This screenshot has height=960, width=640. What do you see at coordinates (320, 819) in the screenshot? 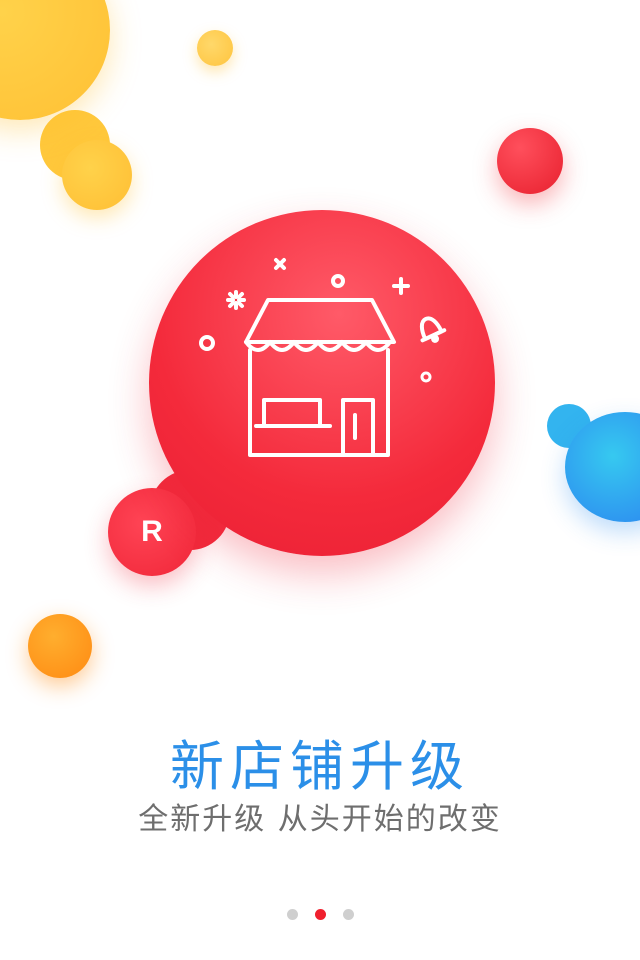
I see `onboarding-subtitle: 全新升级 从头开始的改变` at bounding box center [320, 819].